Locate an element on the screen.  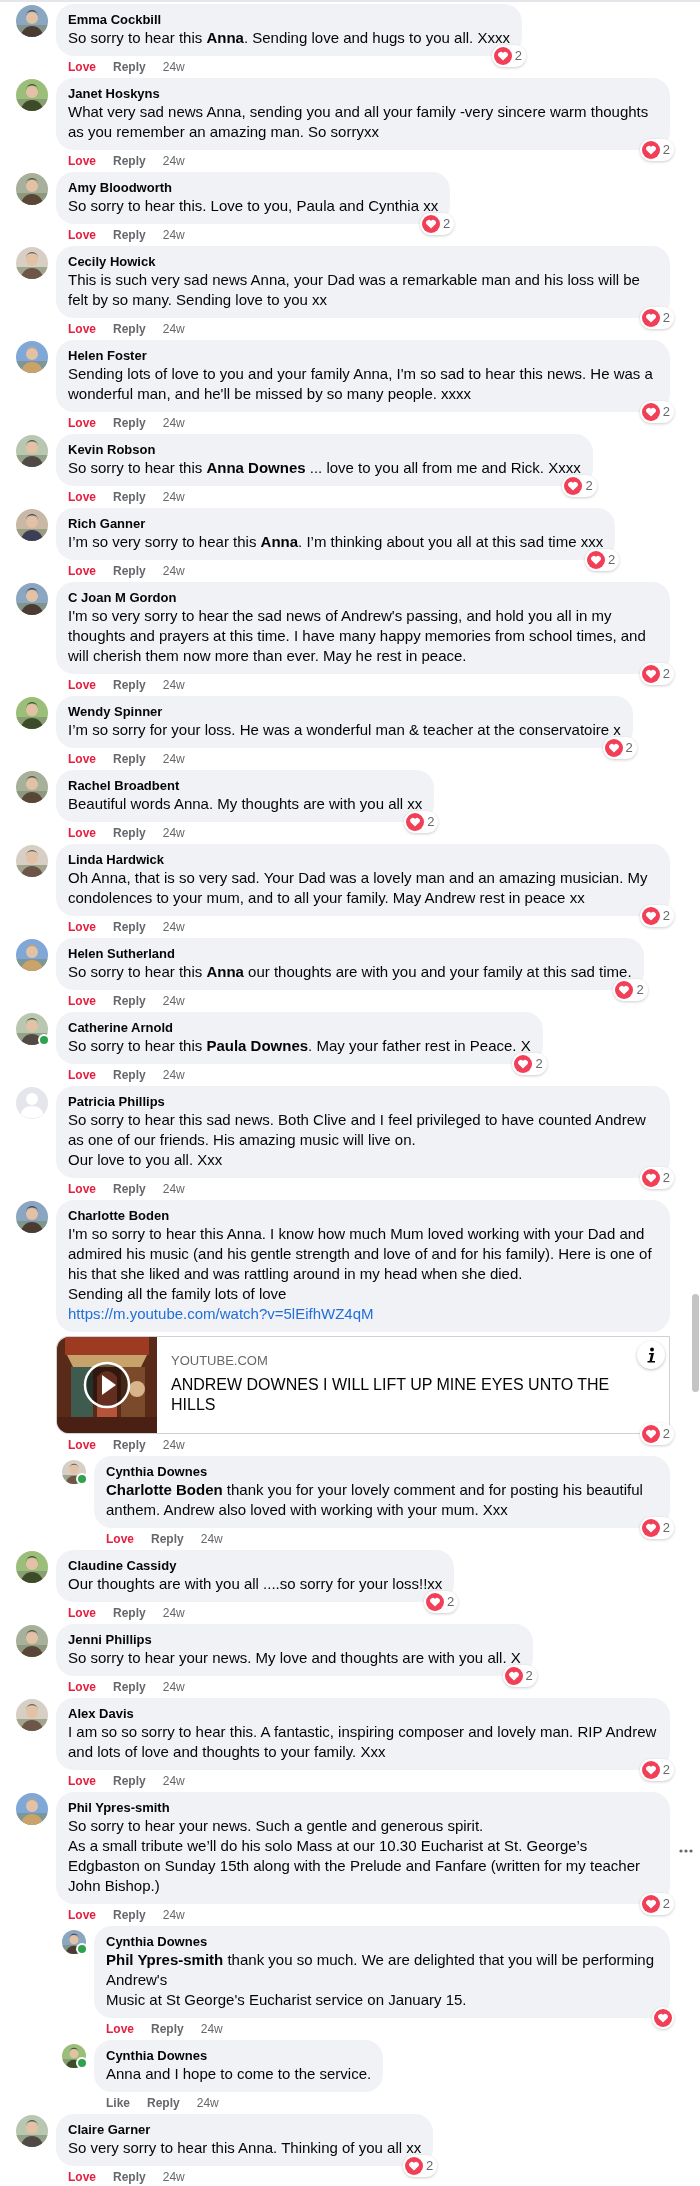
scrollbar-thumb is located at coordinates (695, 1343).